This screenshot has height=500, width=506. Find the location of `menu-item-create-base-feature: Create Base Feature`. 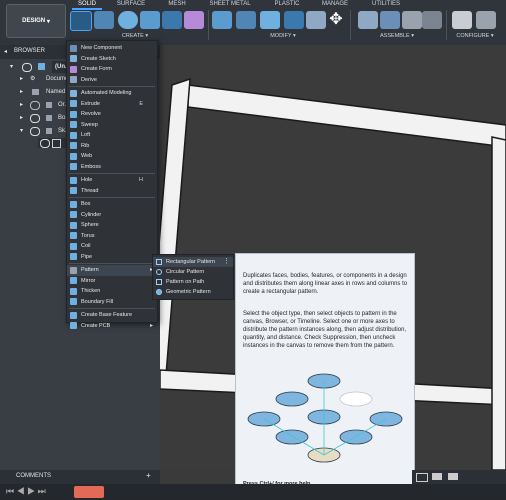

menu-item-create-base-feature: Create Base Feature is located at coordinates (112, 315).